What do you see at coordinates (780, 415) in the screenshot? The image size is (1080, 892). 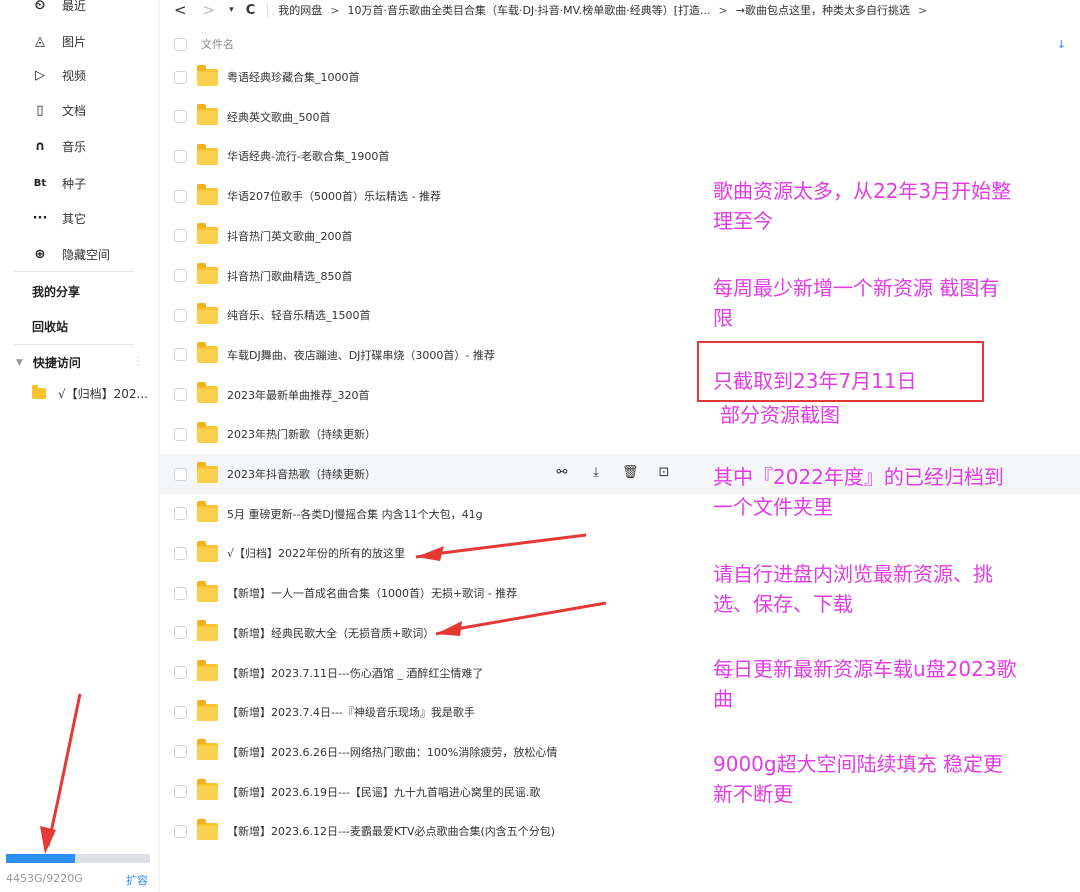 I see `annotation-line: 部分资源截图` at bounding box center [780, 415].